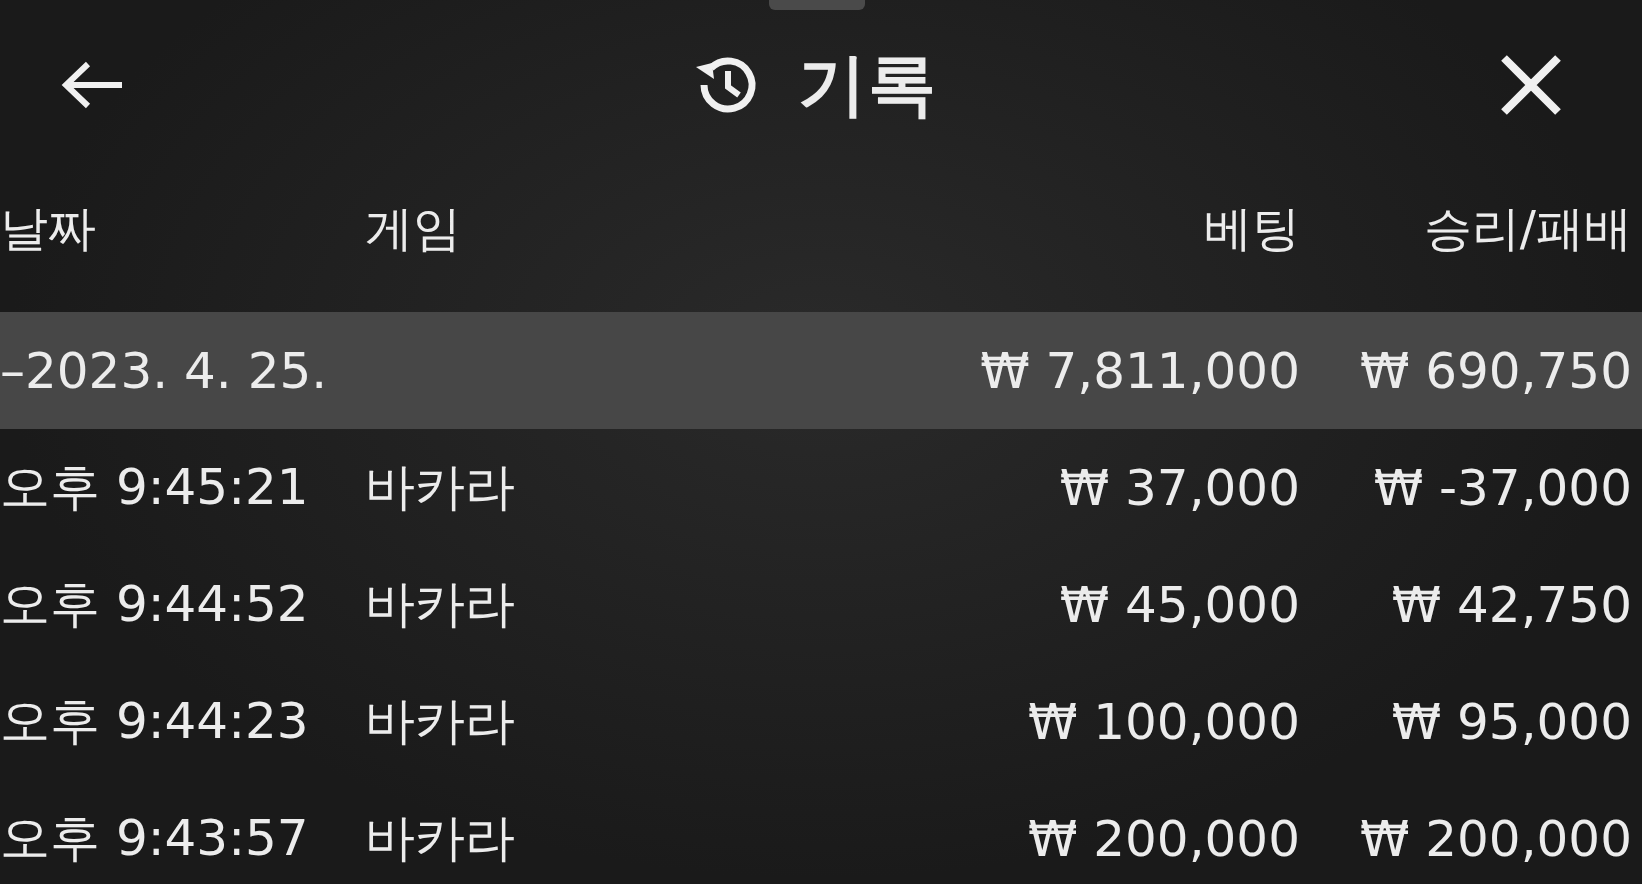 The width and height of the screenshot is (1642, 884). Describe the element at coordinates (1495, 838) in the screenshot. I see `result-cell-text: ₩ 200,000` at that location.